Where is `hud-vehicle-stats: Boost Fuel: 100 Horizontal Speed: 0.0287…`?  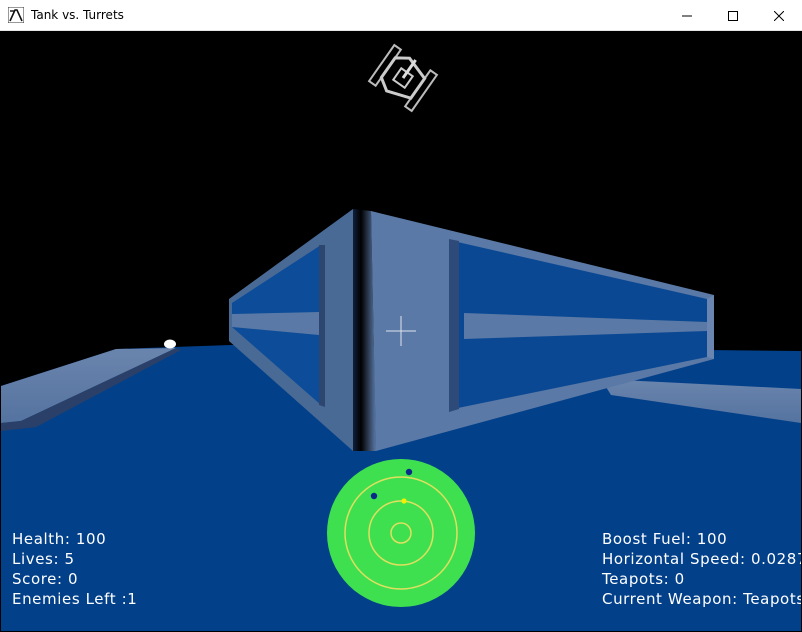 hud-vehicle-stats: Boost Fuel: 100 Horizontal Speed: 0.0287… is located at coordinates (701, 569).